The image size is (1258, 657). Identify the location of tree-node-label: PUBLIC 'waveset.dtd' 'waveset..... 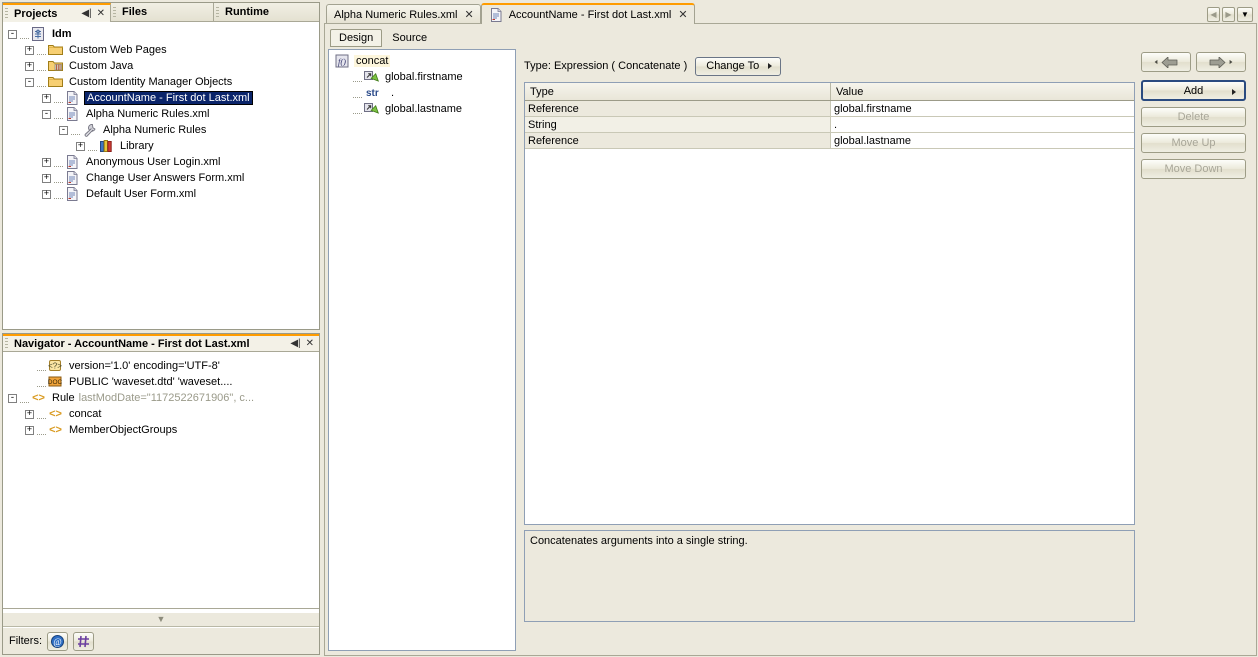
(151, 382).